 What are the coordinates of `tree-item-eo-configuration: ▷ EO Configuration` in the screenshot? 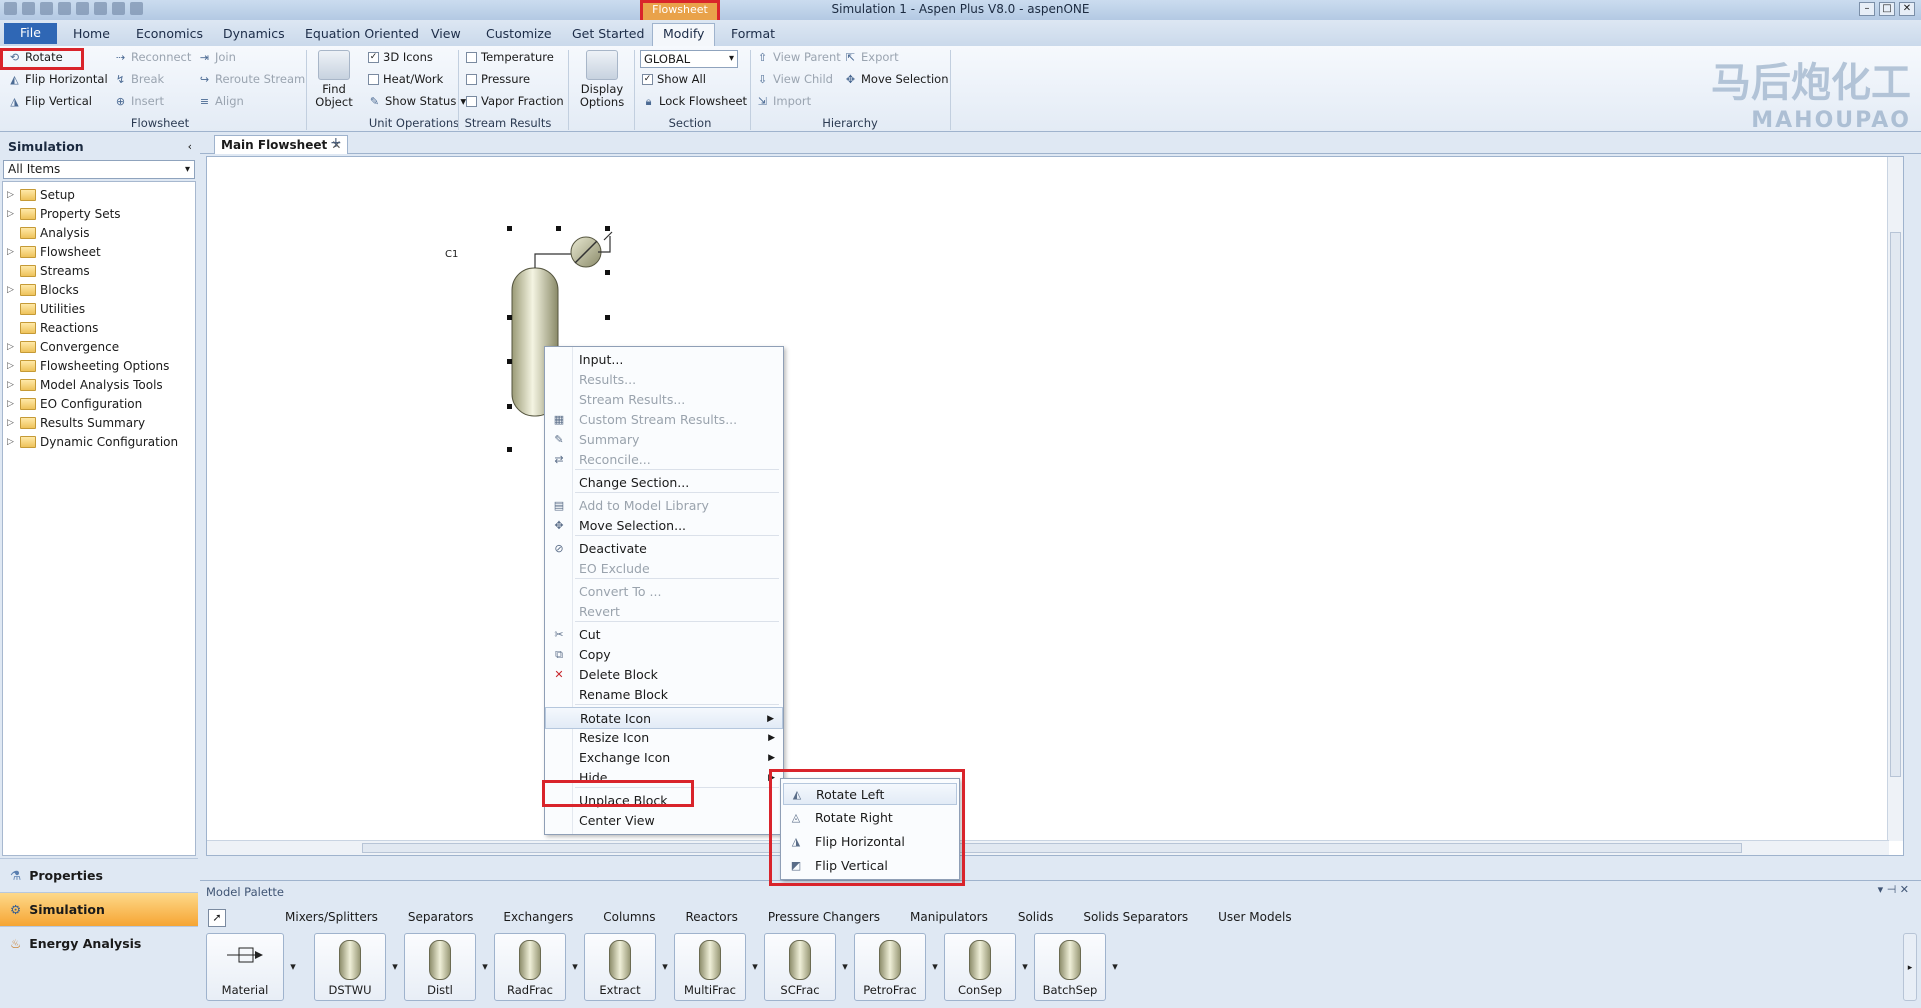 It's located at (99, 403).